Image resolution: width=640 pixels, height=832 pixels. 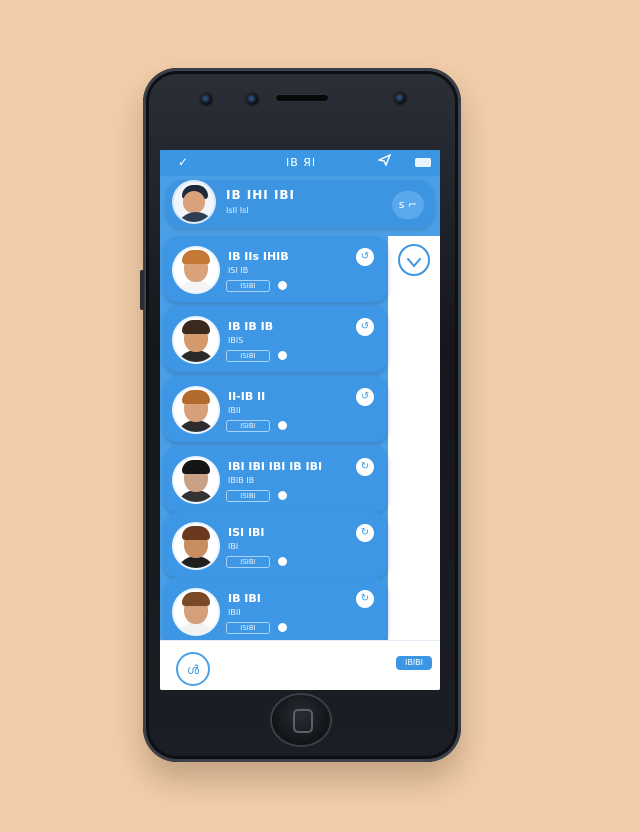 I want to click on contact-name: IB IIs IHIB, so click(x=258, y=256).